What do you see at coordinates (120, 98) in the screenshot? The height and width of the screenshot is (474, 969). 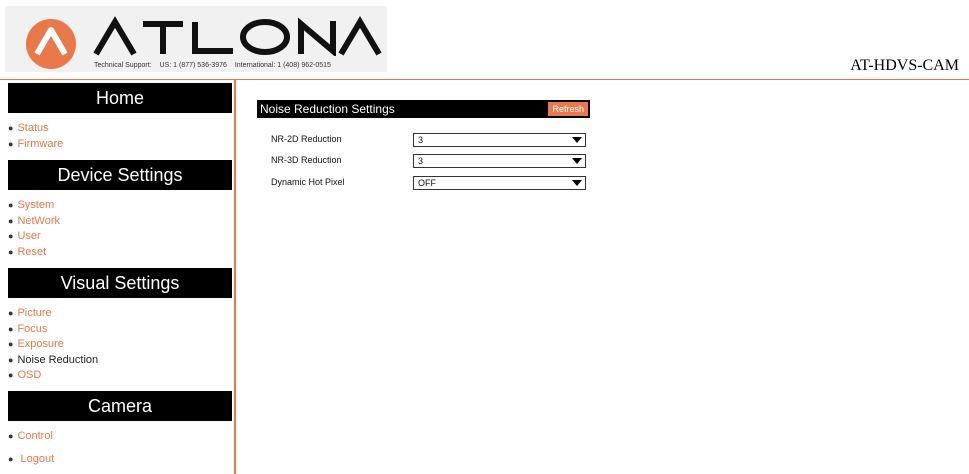 I see `section-home-header: Home` at bounding box center [120, 98].